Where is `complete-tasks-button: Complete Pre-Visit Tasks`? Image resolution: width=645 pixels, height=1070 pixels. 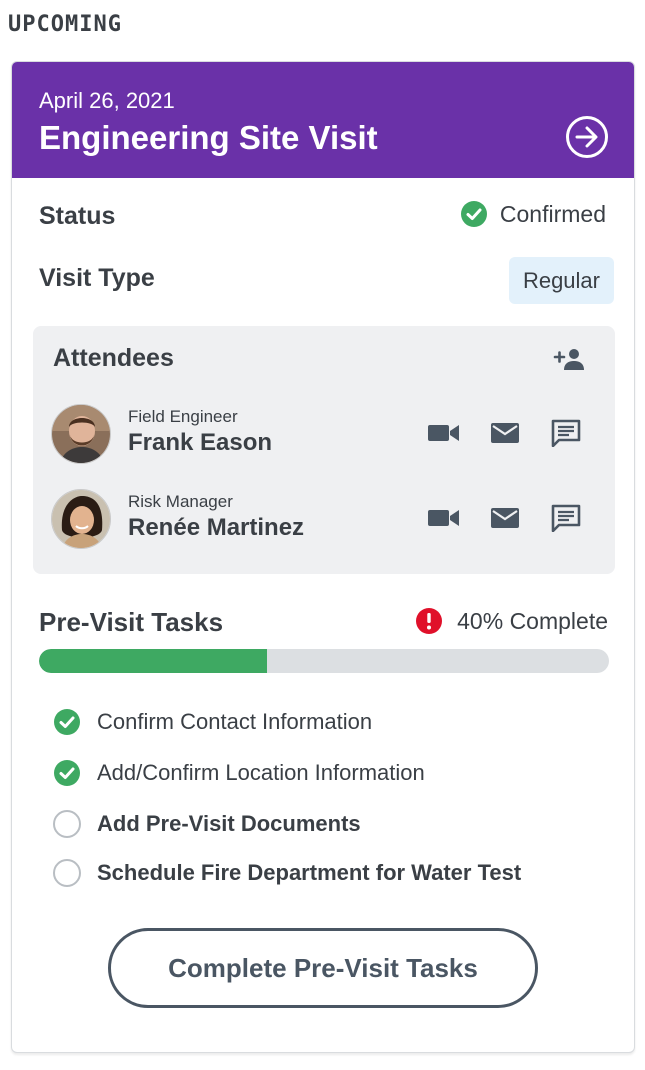 complete-tasks-button: Complete Pre-Visit Tasks is located at coordinates (323, 968).